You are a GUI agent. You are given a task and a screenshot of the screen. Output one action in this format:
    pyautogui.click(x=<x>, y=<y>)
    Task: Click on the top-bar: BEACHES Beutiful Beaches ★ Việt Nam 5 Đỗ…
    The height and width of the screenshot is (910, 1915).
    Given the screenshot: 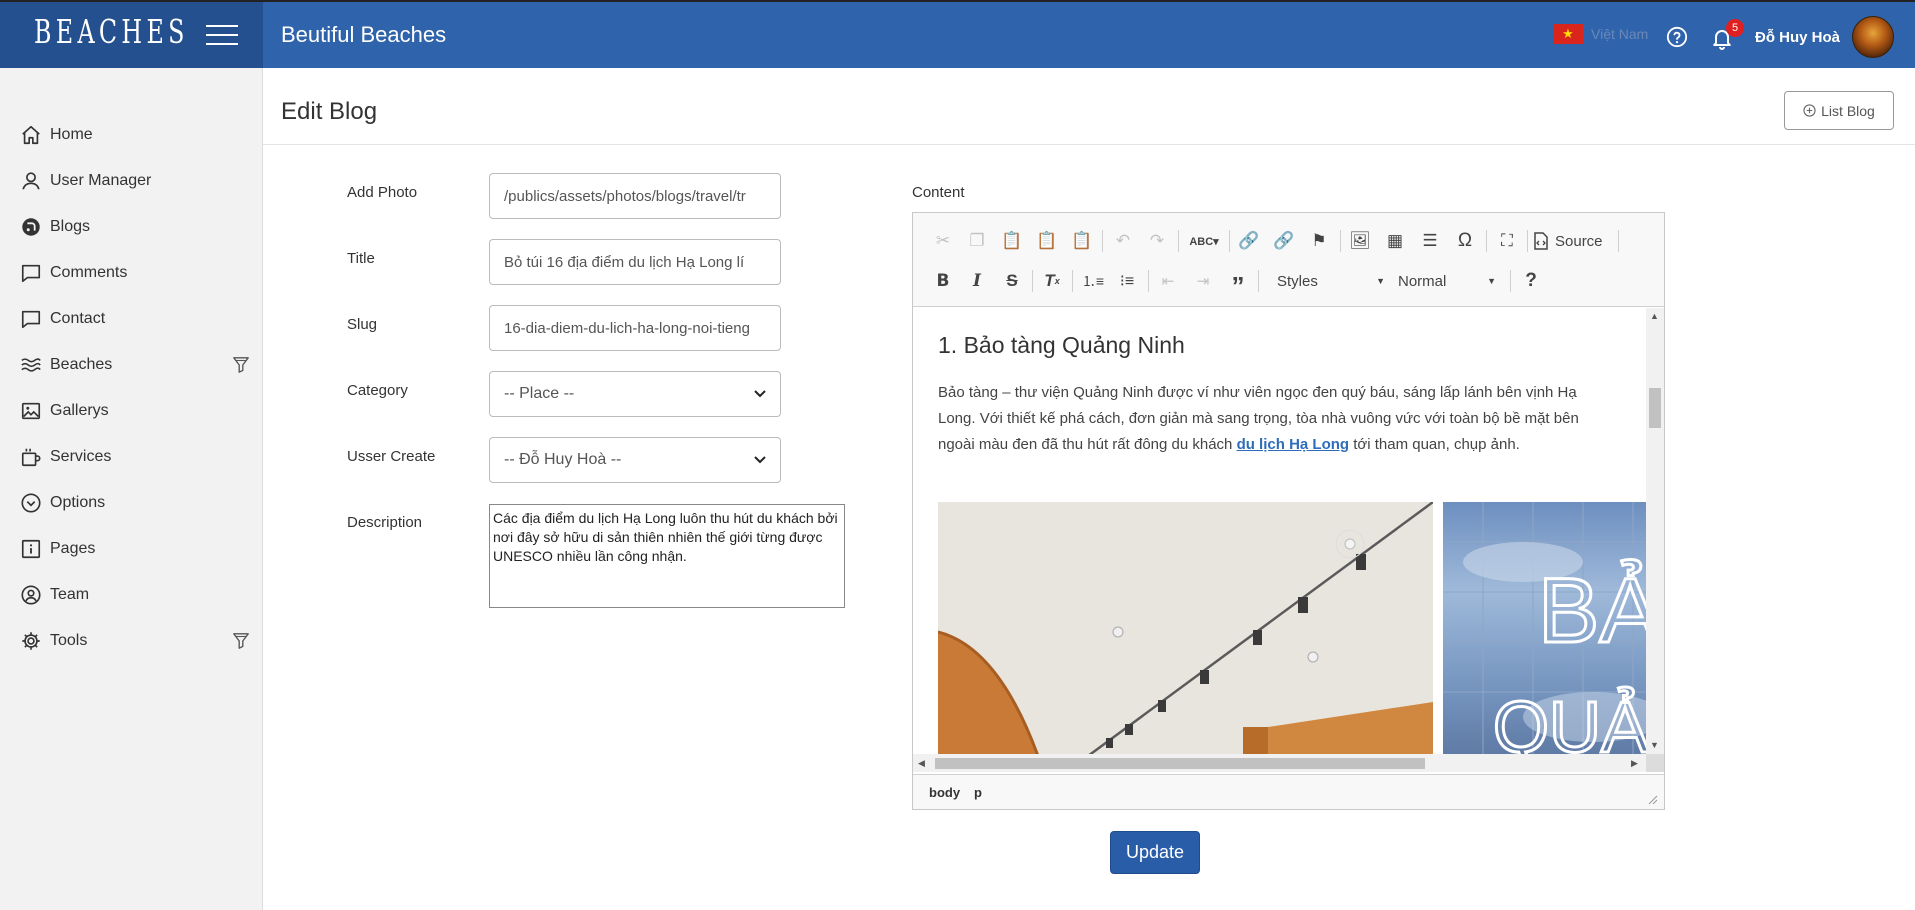 What is the action you would take?
    pyautogui.click(x=957, y=34)
    